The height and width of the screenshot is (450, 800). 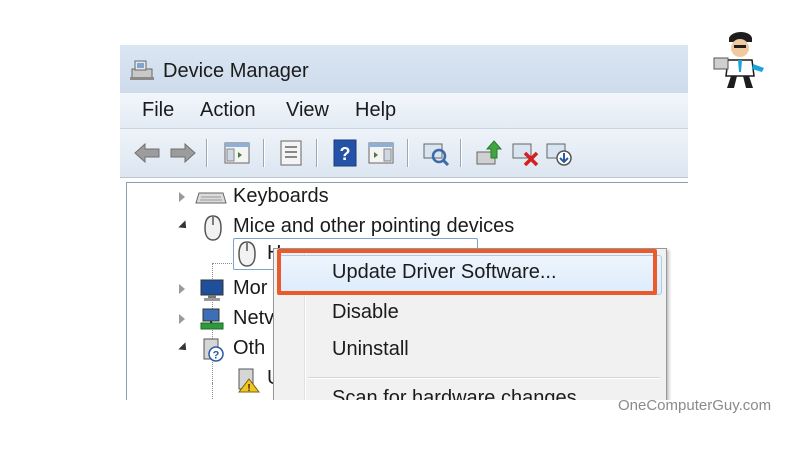 I want to click on right-crop-mask, so click(x=744, y=245).